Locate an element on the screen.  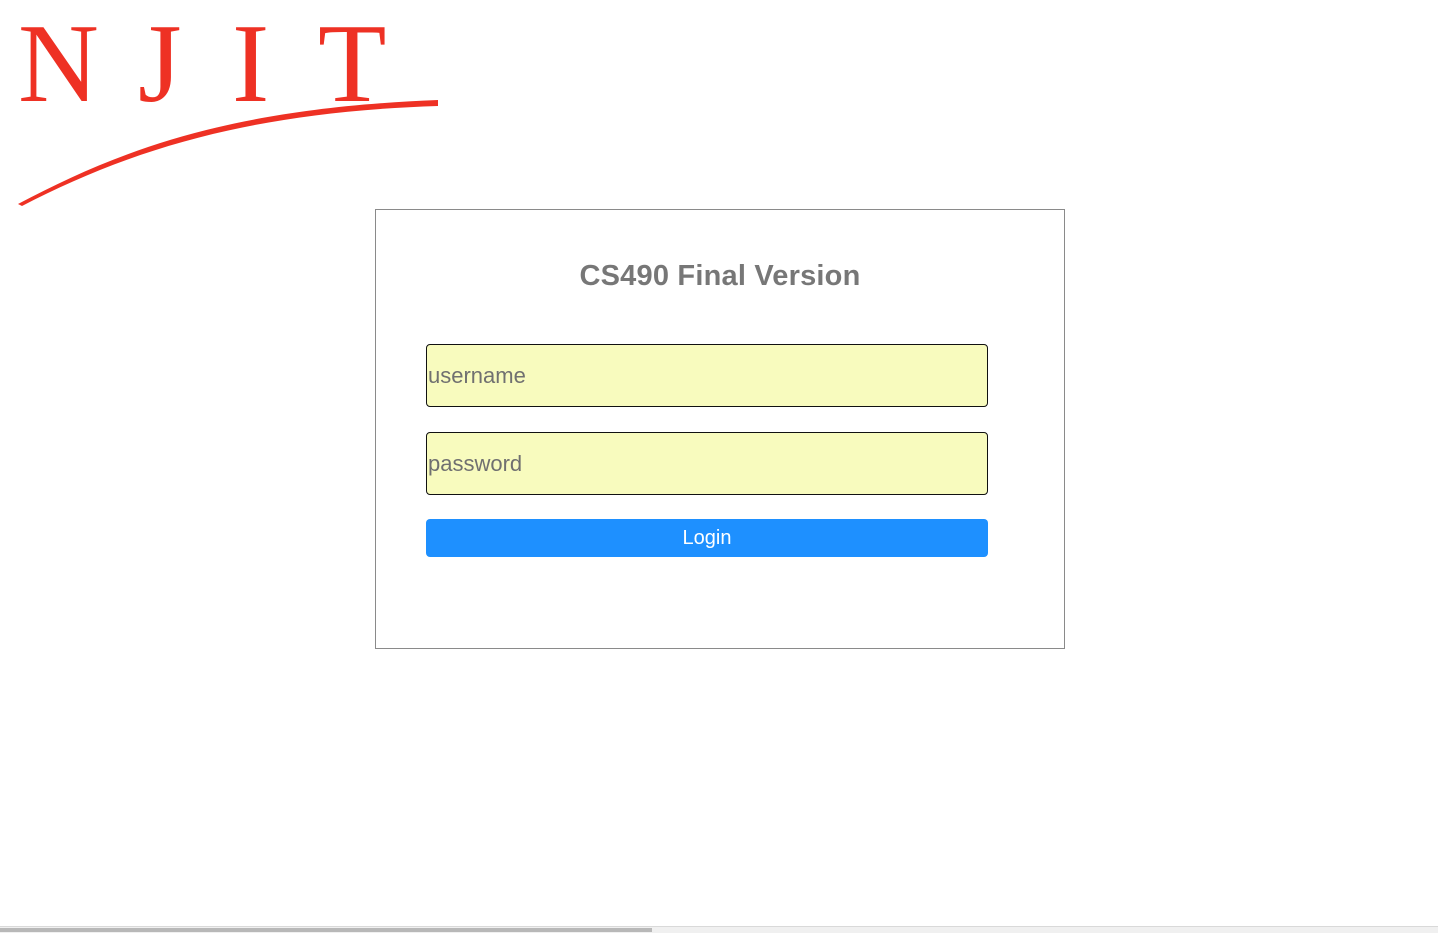
logo-letter-i: I is located at coordinates (250, 64).